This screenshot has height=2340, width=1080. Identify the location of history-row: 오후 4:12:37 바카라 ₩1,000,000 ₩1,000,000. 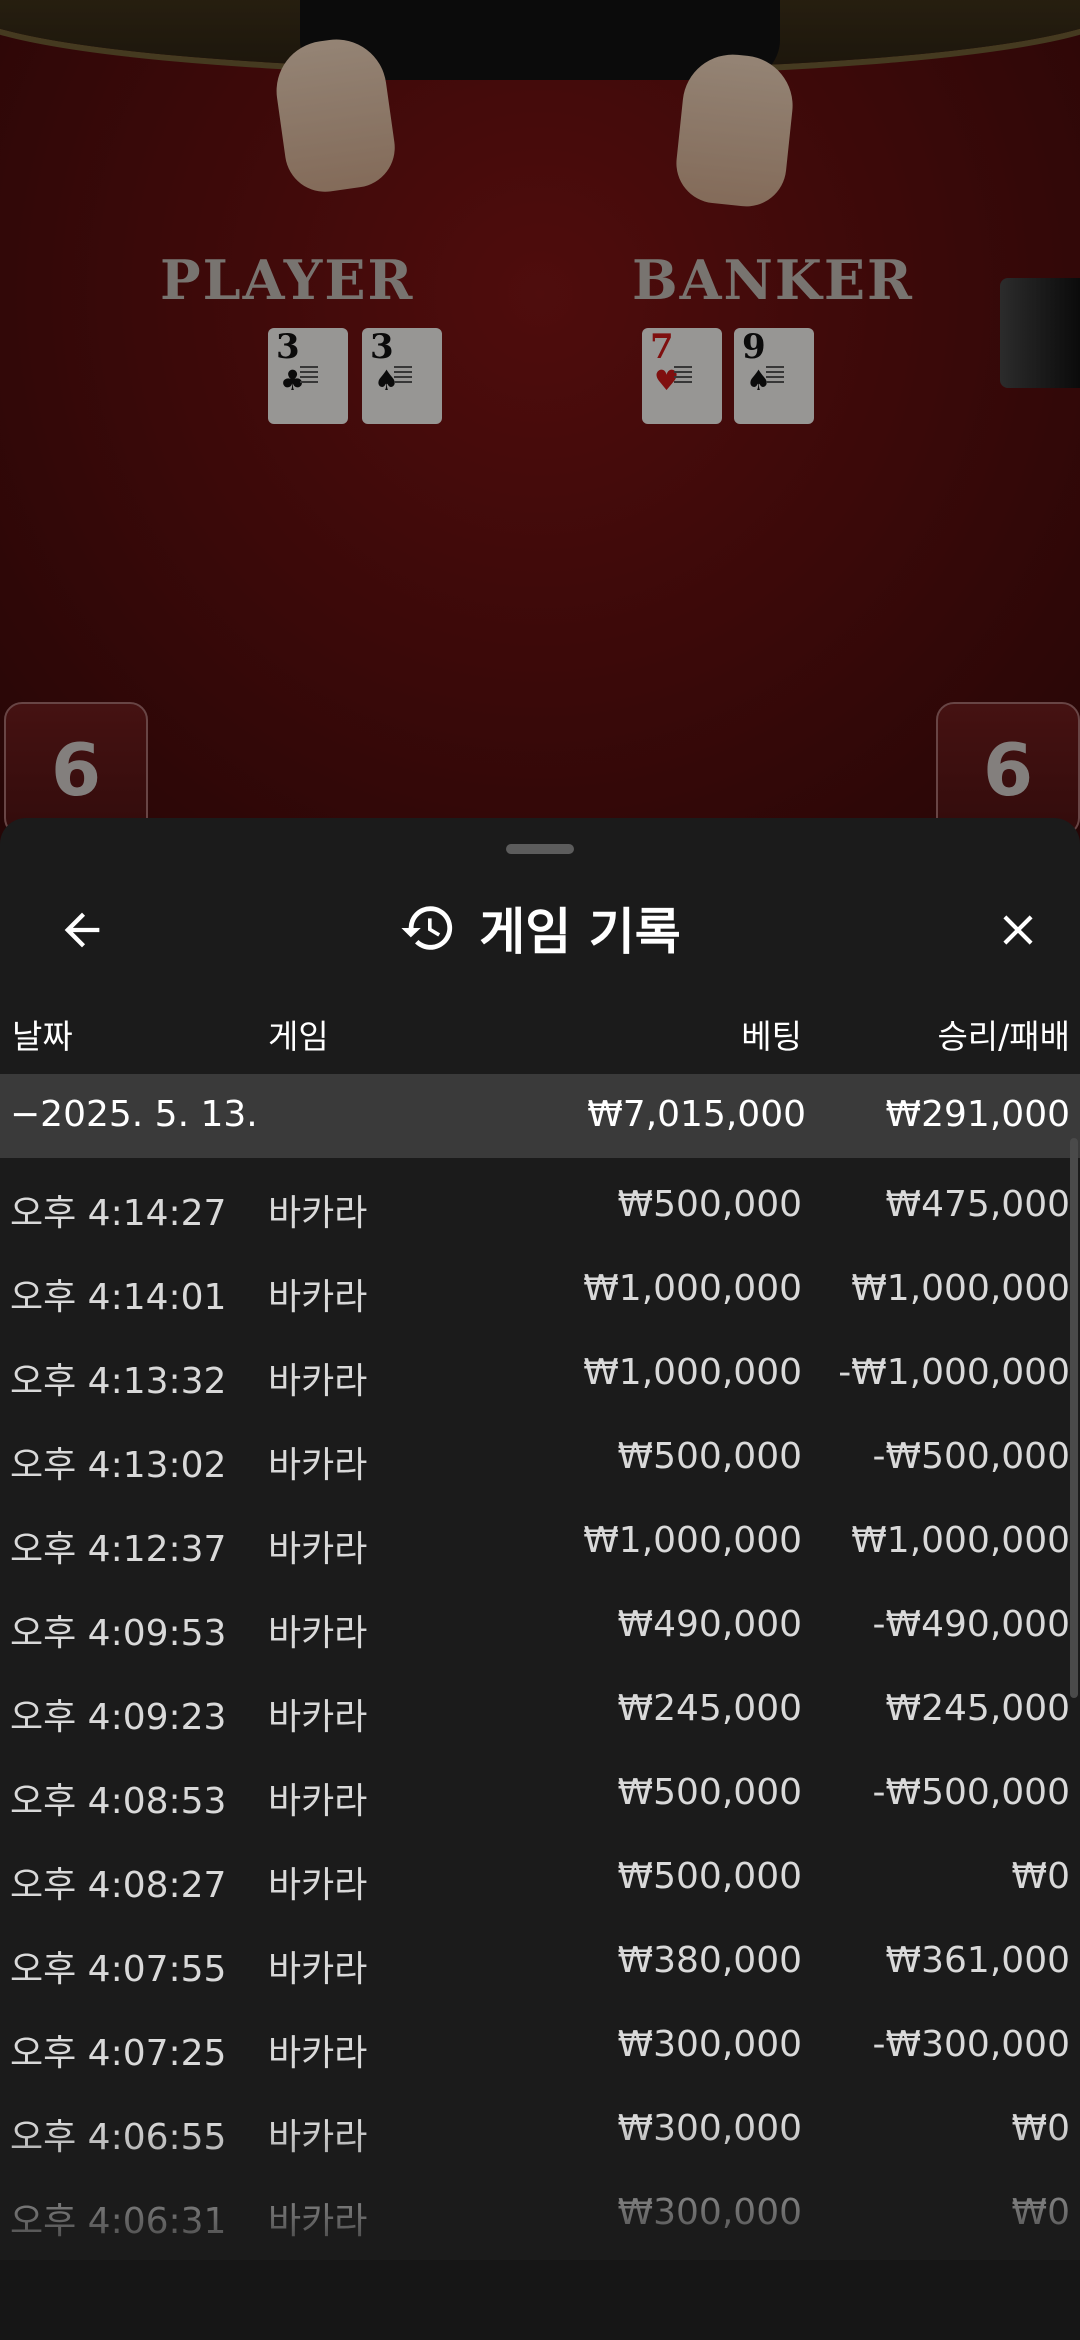
(540, 1544).